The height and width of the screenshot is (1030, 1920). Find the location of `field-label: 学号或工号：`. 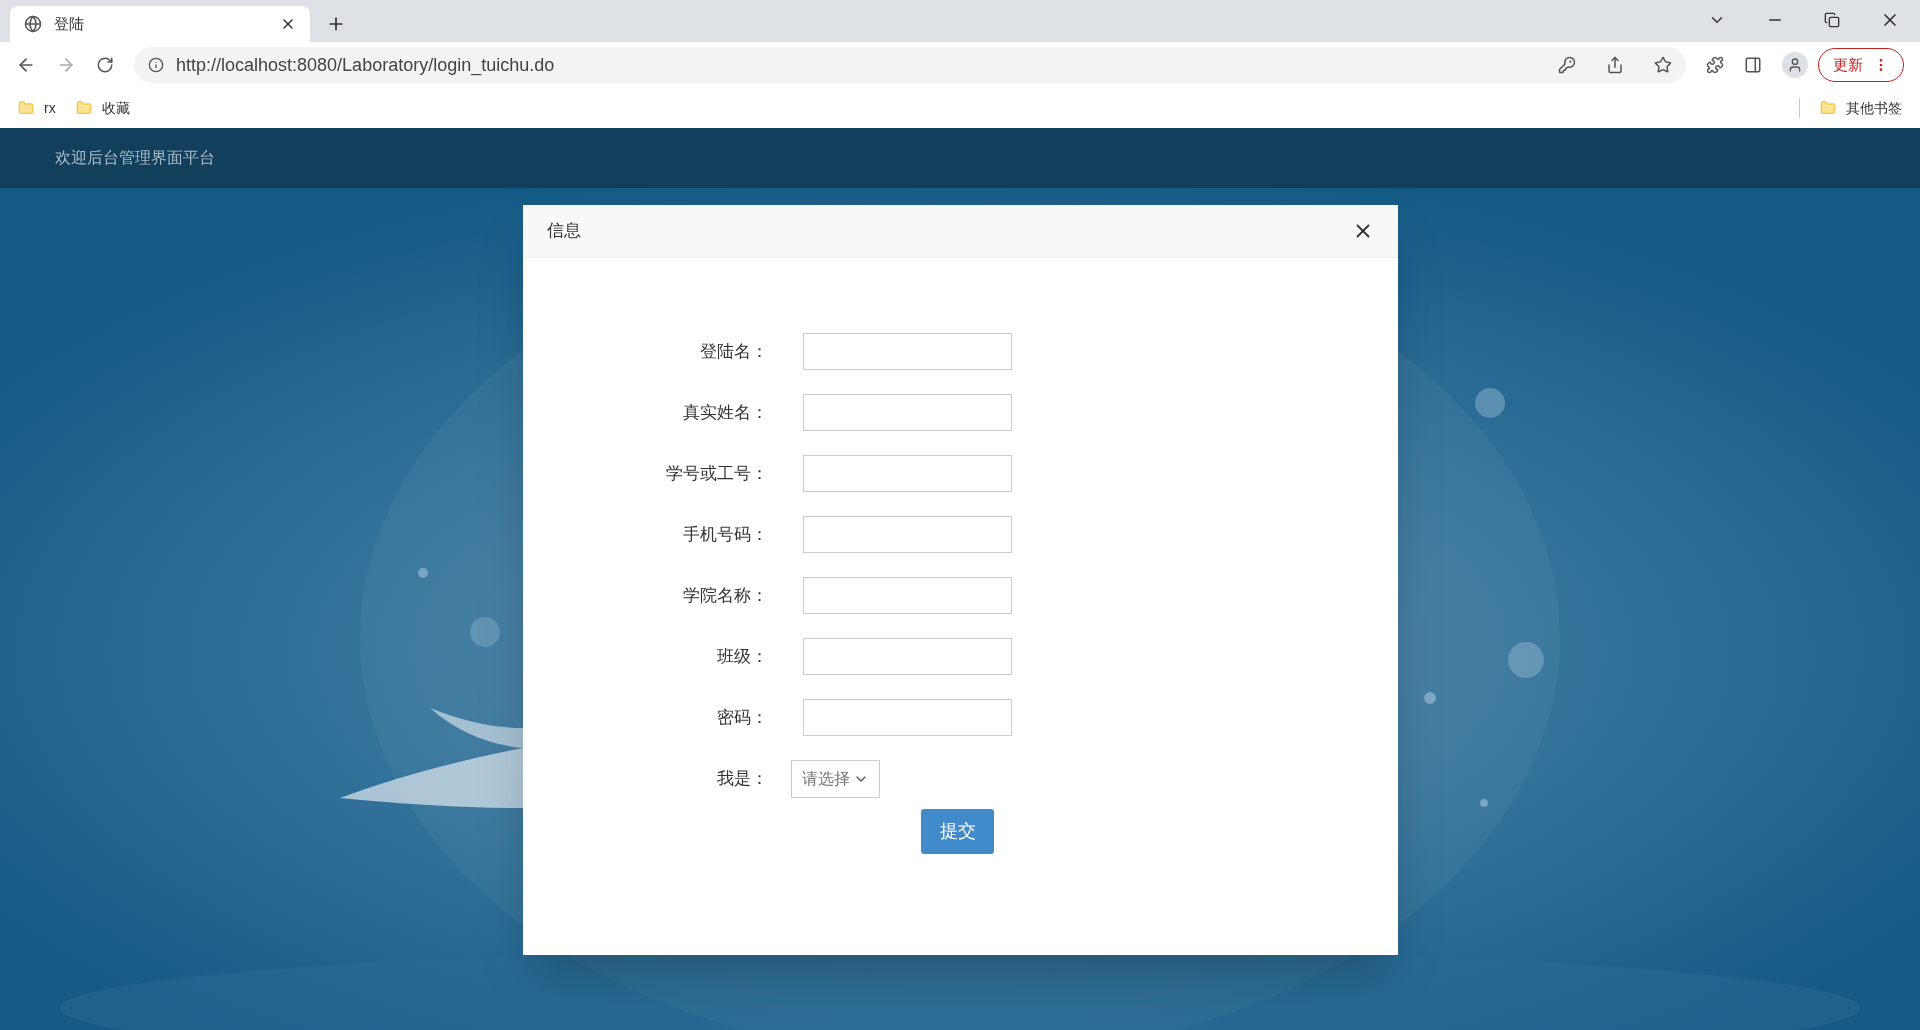

field-label: 学号或工号： is located at coordinates (716, 473).